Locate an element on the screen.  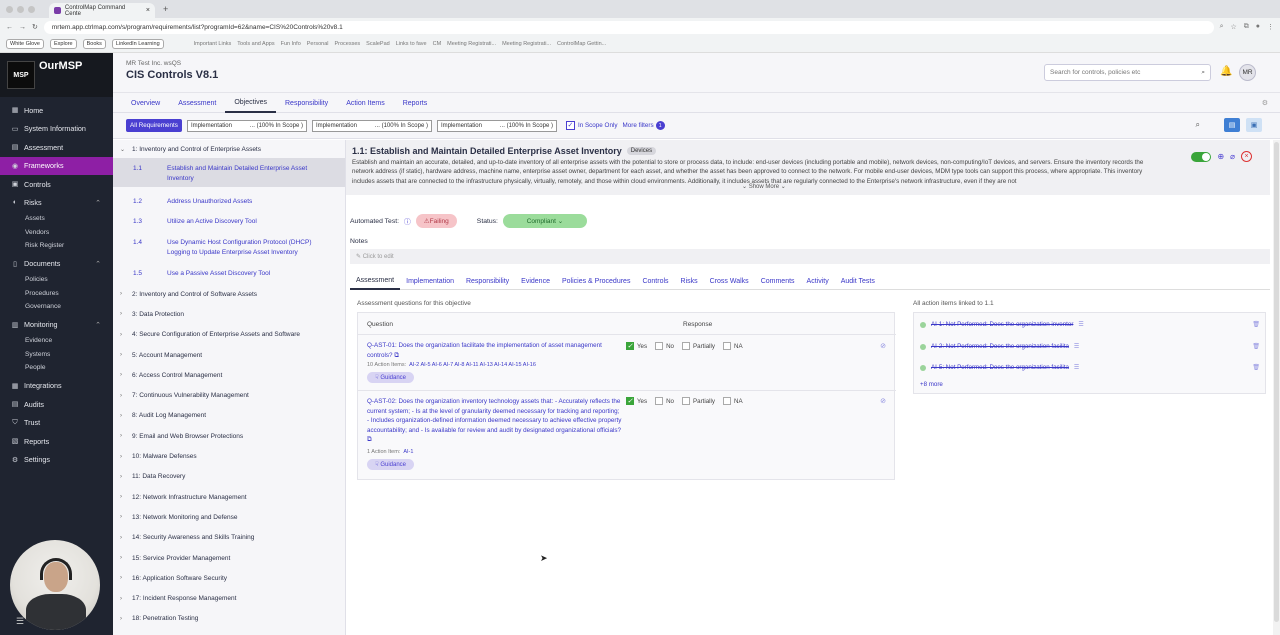
extensions-icon: ⧉ is located at coordinates (1246, 27).